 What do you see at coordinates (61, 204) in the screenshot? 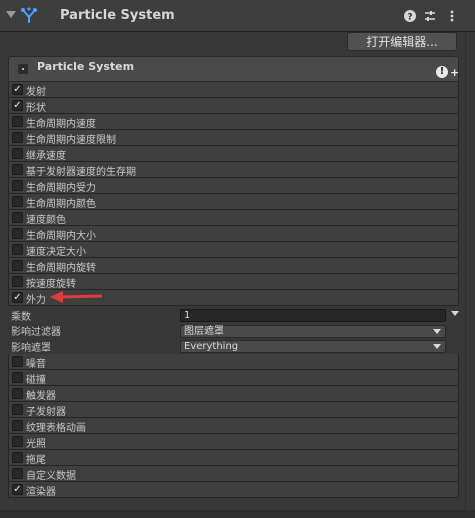
I see `module-label: 生命周期内颜色` at bounding box center [61, 204].